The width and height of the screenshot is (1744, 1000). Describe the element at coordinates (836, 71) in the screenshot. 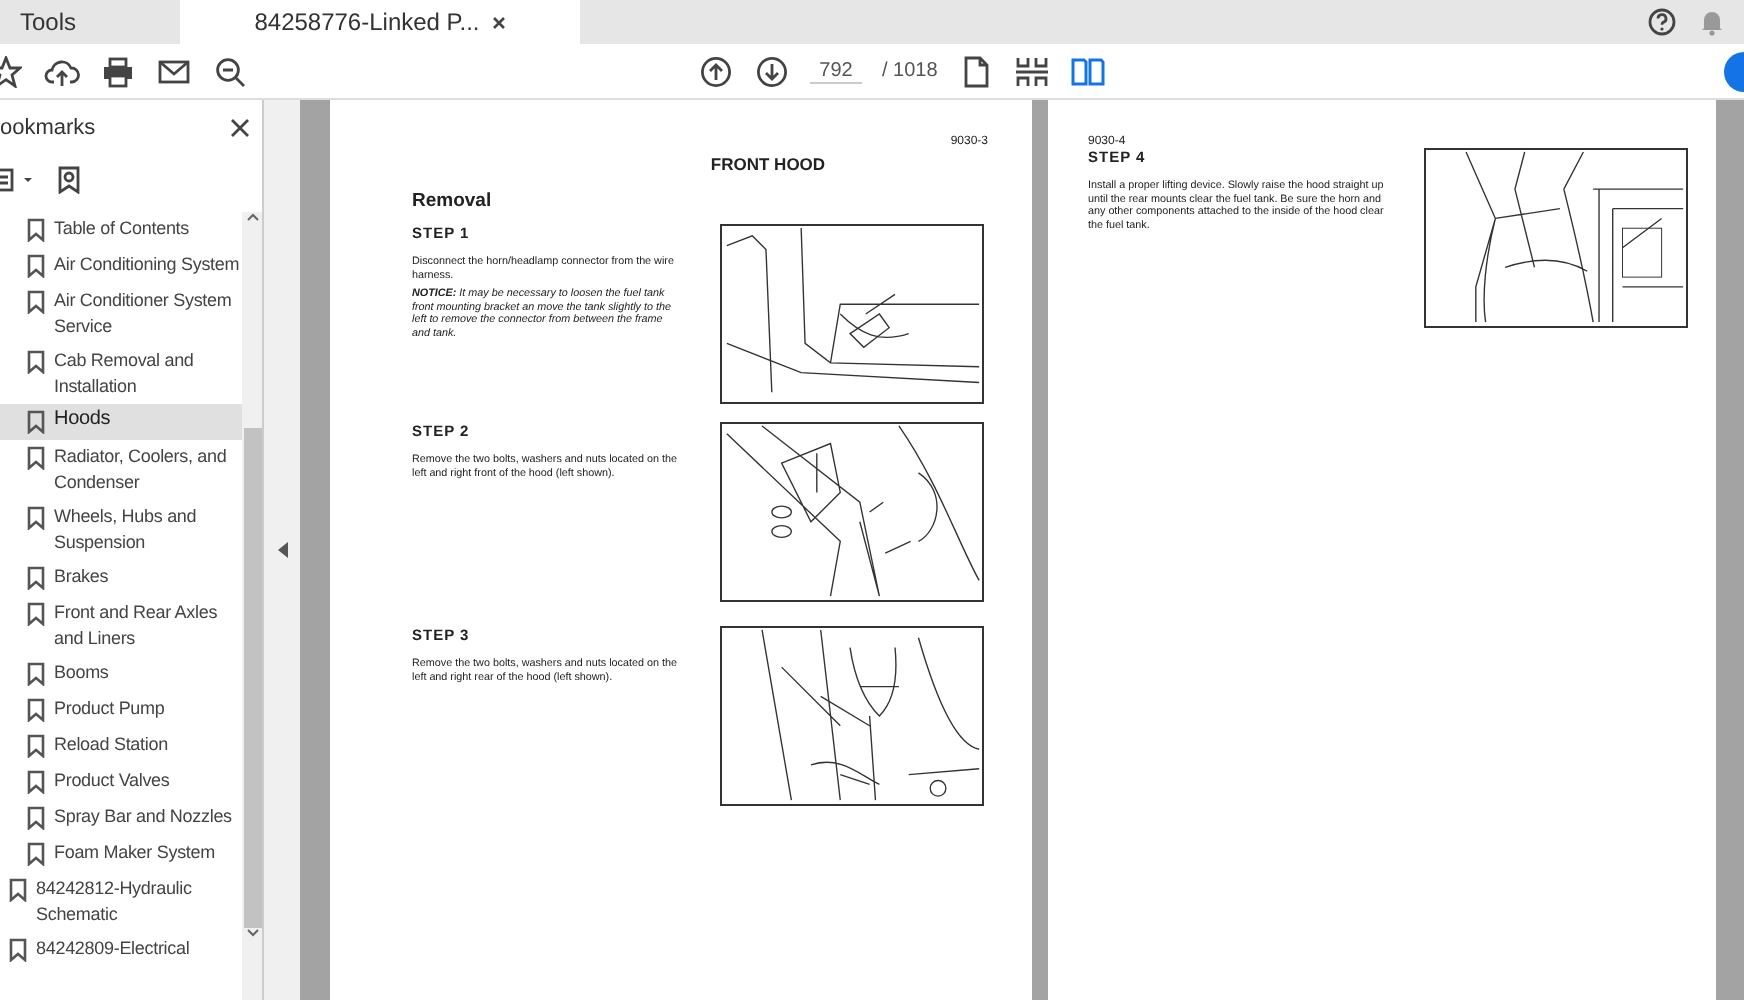

I see `page-number-field: 792` at that location.